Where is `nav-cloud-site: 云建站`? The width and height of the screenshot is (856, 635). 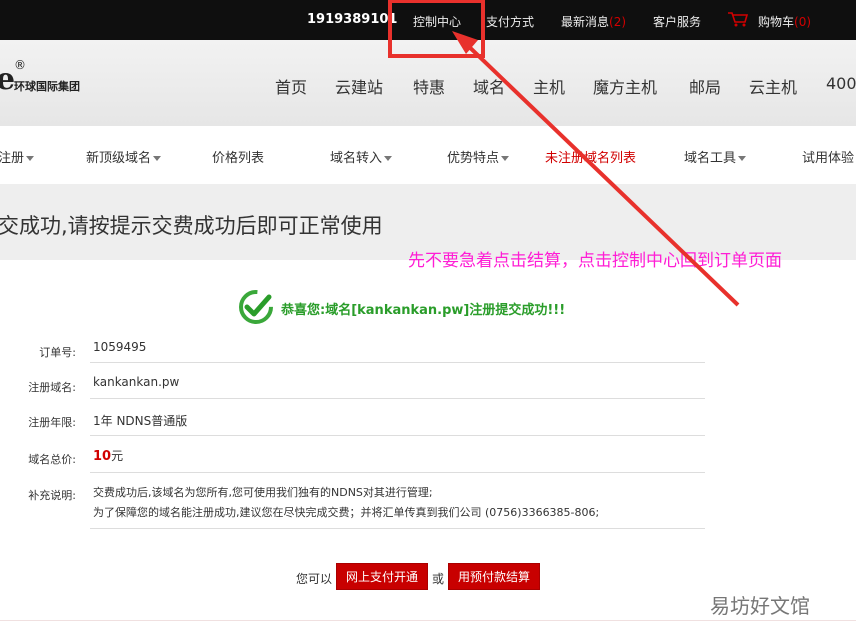
nav-cloud-site: 云建站 is located at coordinates (359, 86).